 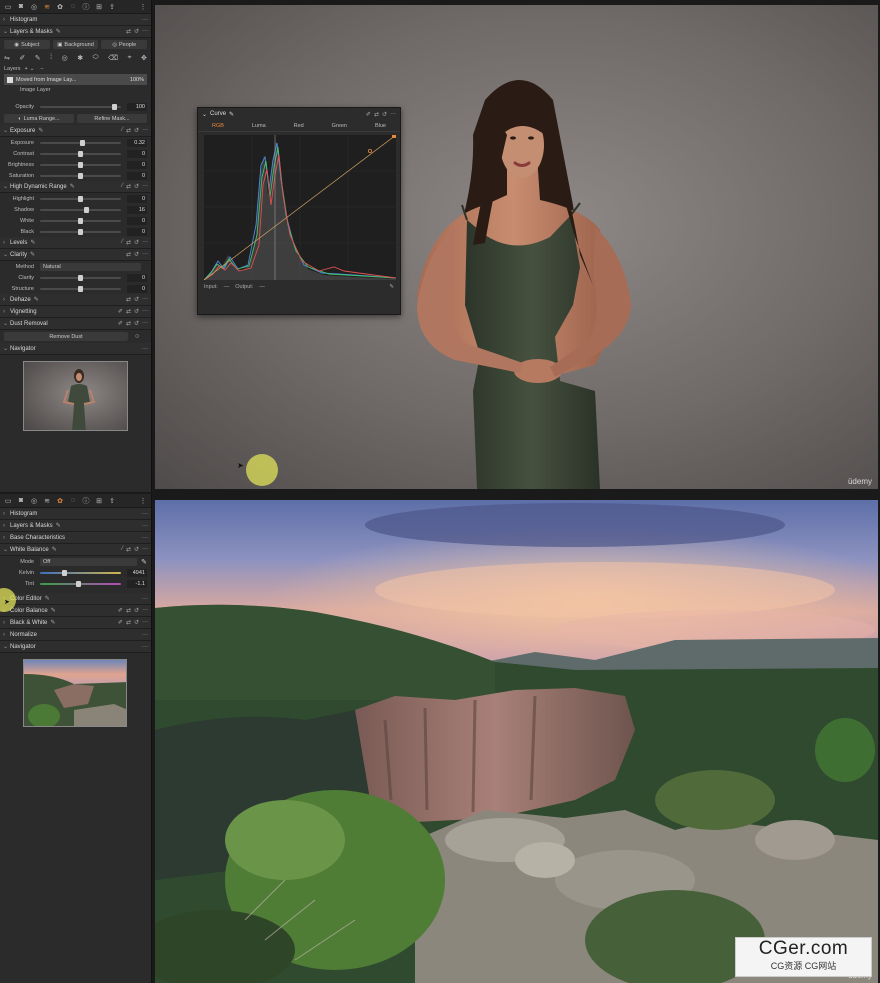 I want to click on feather-icon: ✥, so click(x=144, y=58).